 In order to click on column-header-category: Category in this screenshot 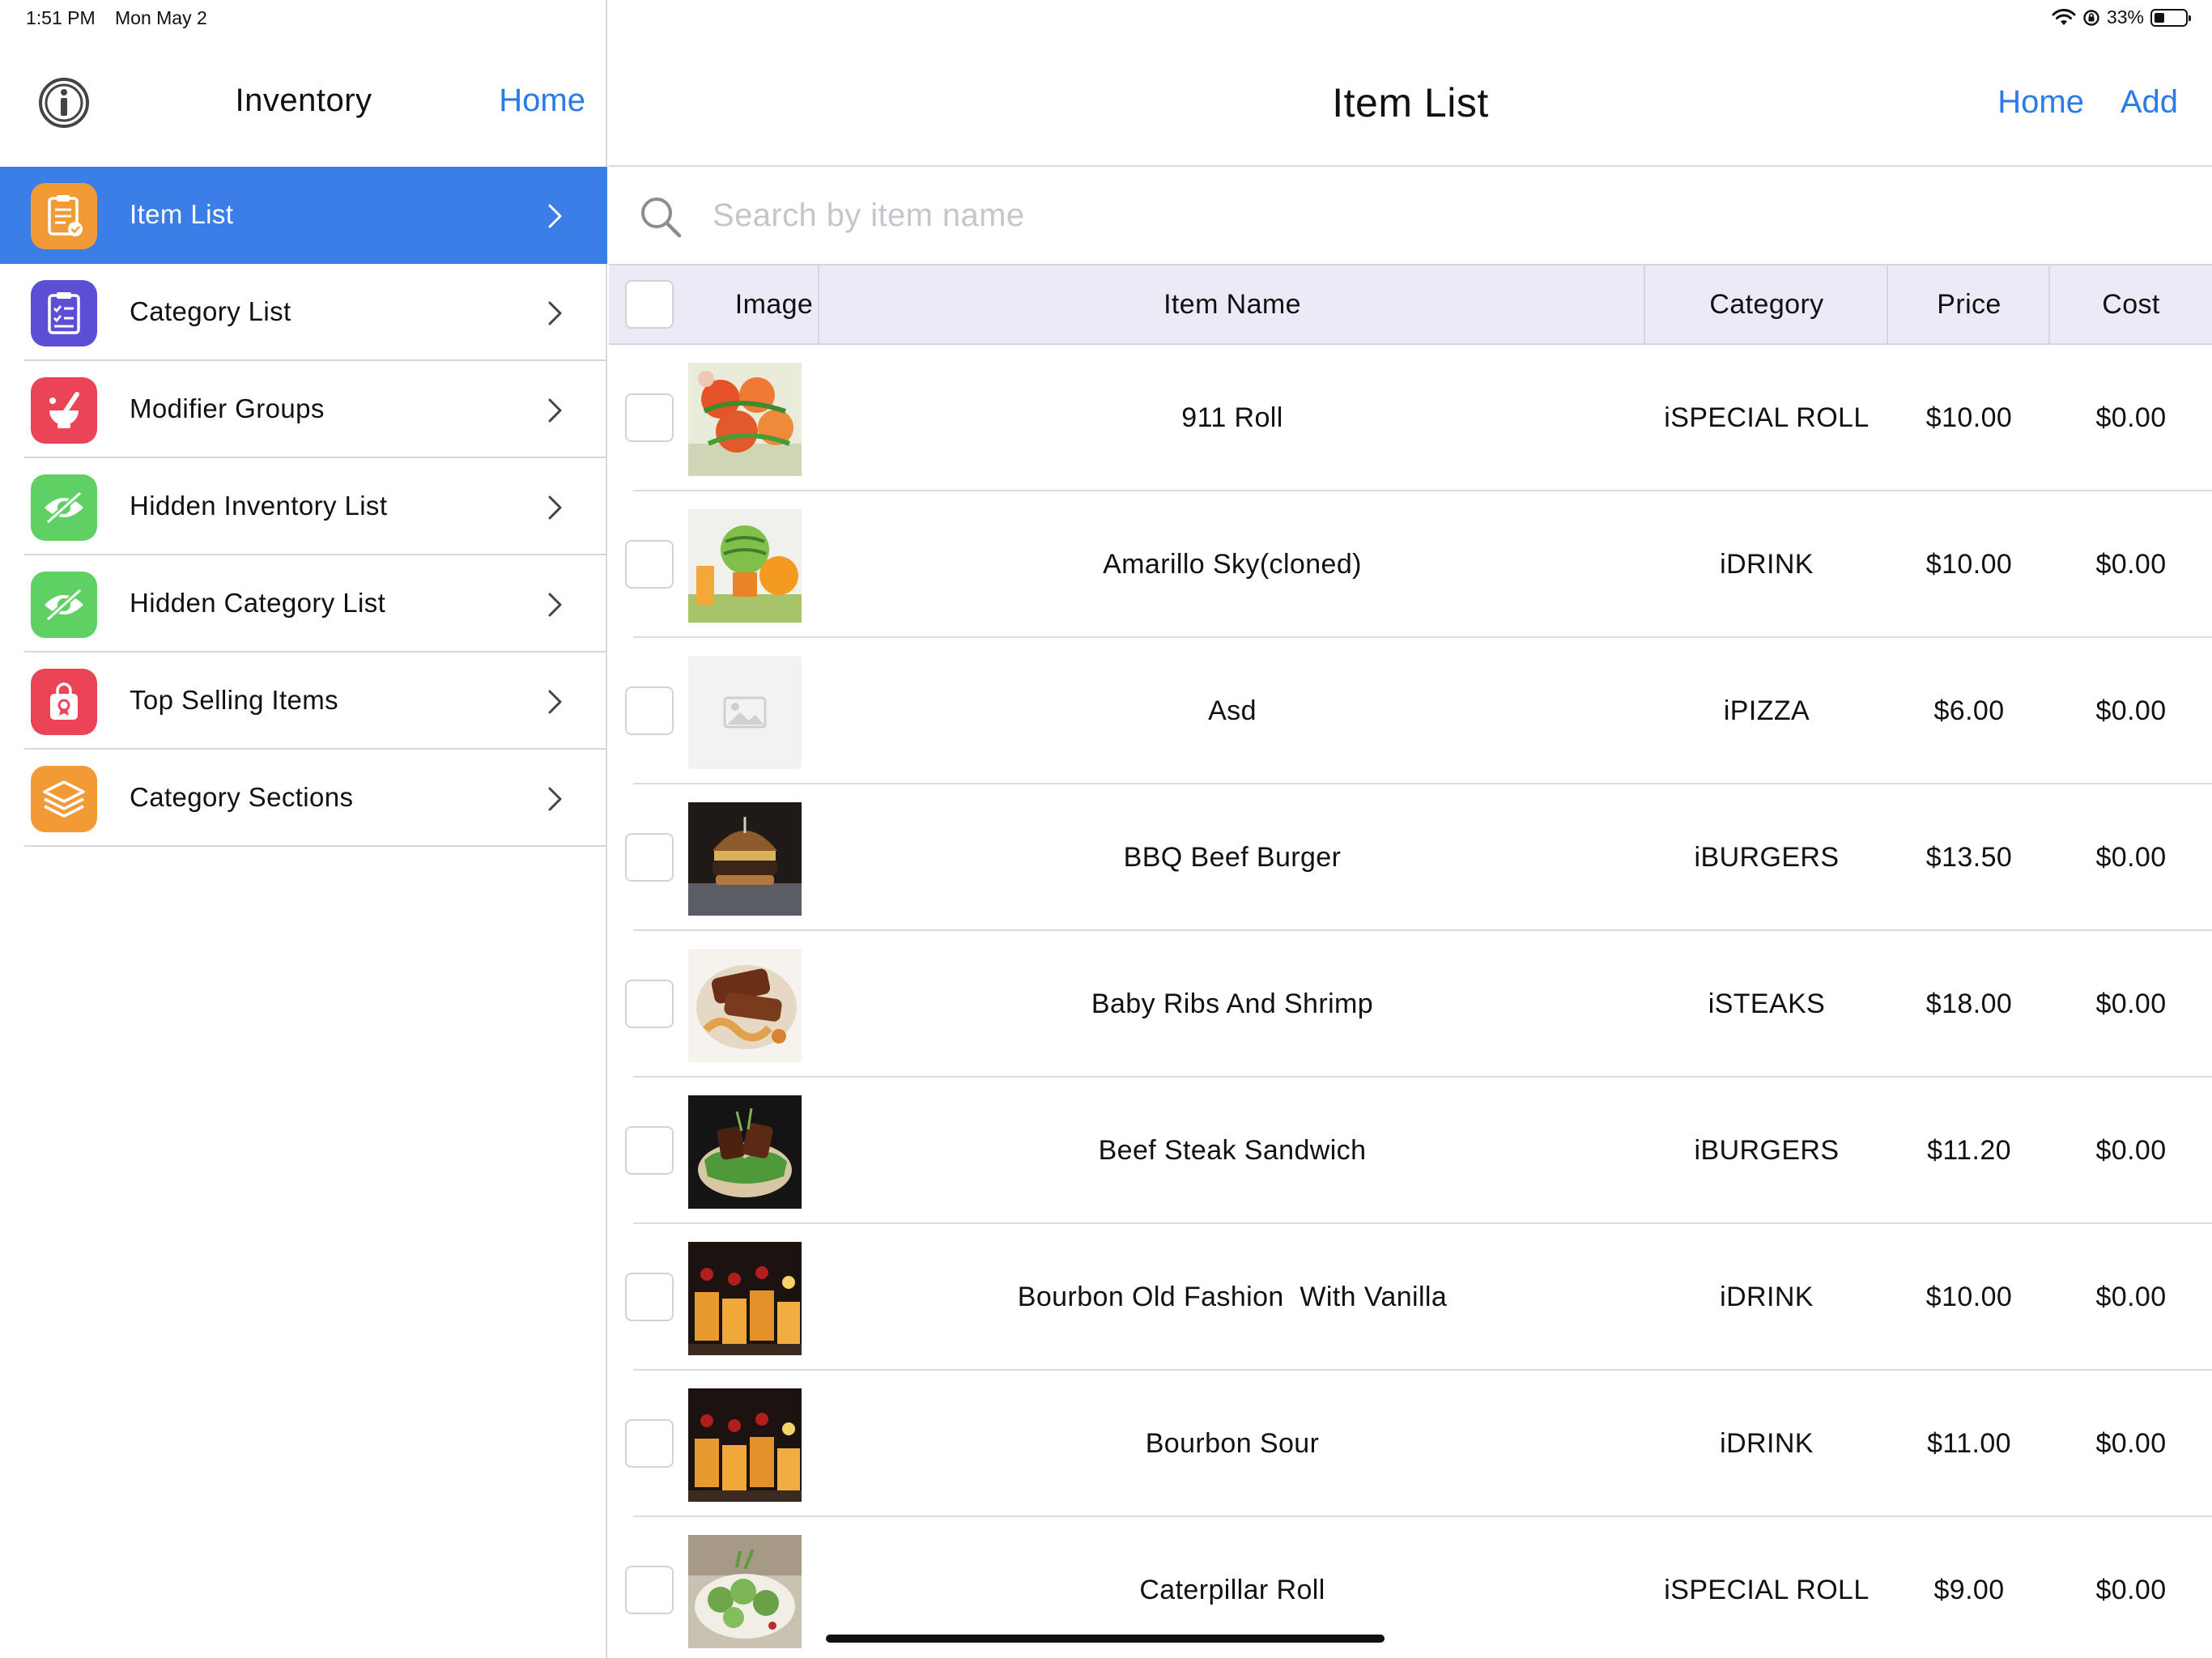, I will do `click(1766, 304)`.